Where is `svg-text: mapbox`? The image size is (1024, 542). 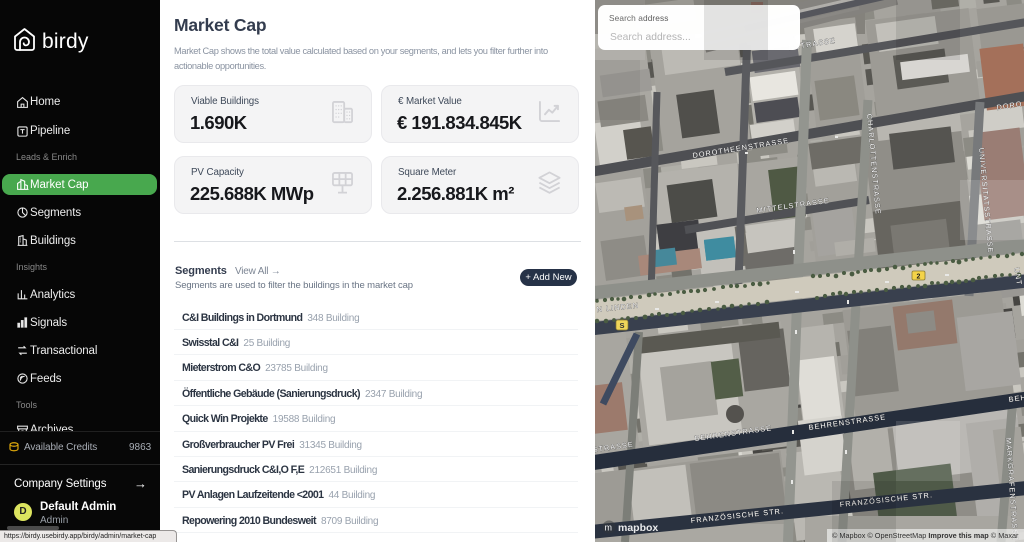
svg-text: mapbox is located at coordinates (638, 528).